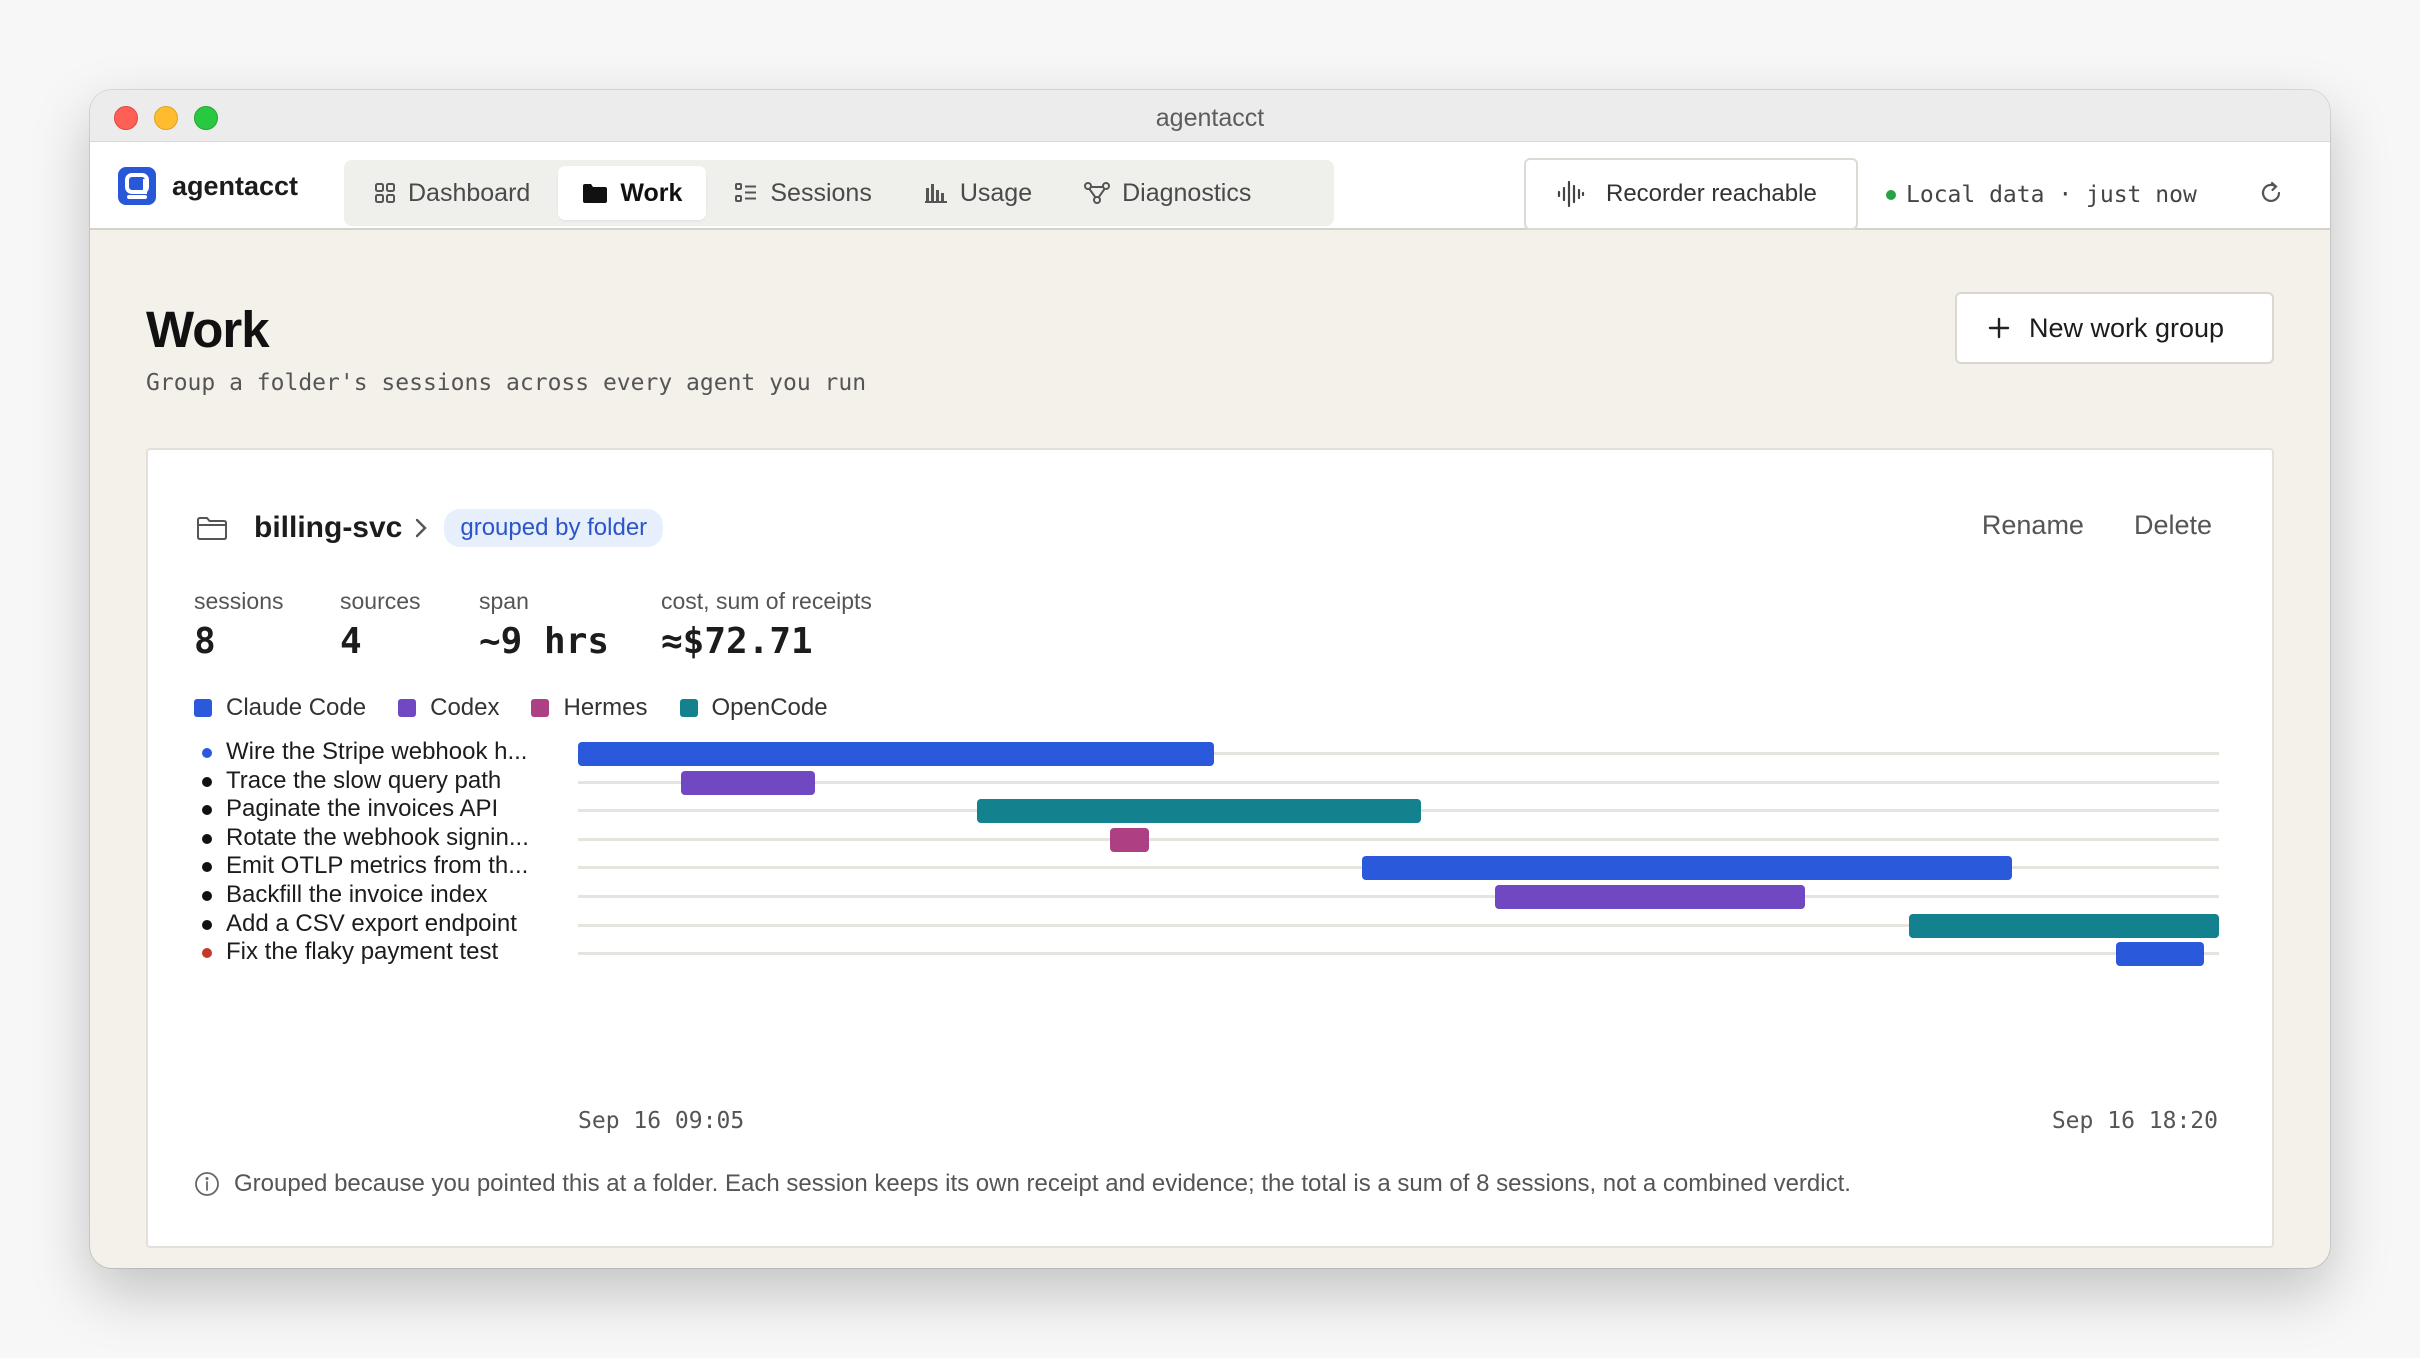  I want to click on new-work-group-button: New work group, so click(2114, 328).